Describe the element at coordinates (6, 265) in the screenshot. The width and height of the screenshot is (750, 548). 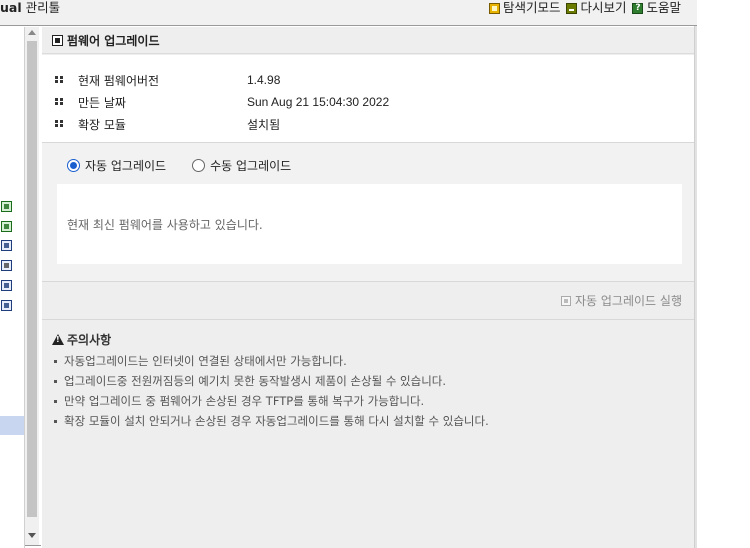
I see `sidebar-disk-icon` at that location.